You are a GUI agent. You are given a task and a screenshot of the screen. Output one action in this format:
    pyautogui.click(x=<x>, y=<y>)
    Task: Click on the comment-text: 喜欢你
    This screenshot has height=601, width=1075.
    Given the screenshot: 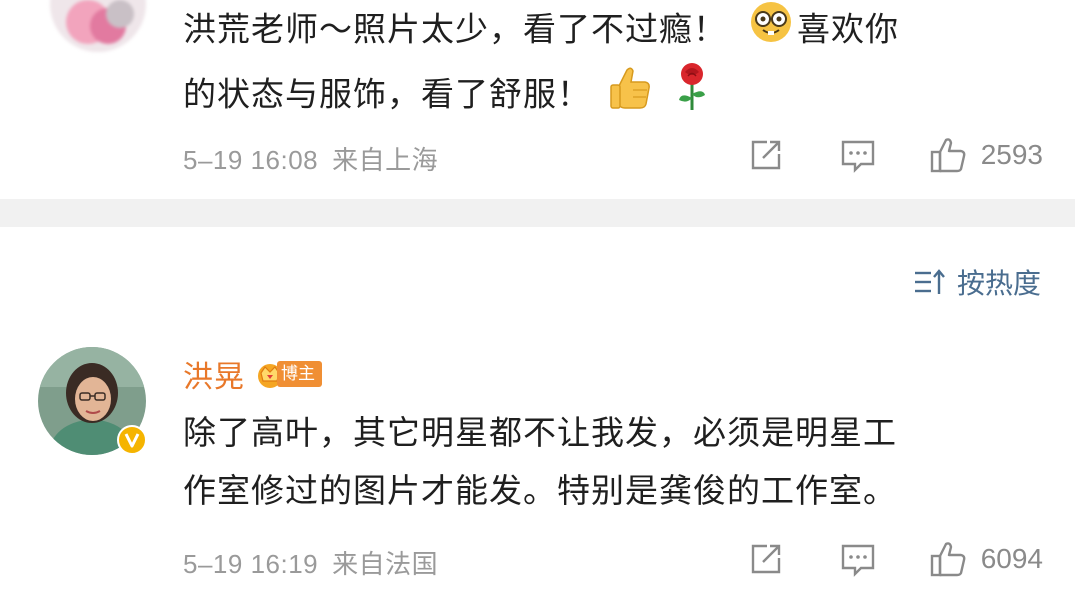 What is the action you would take?
    pyautogui.click(x=848, y=29)
    